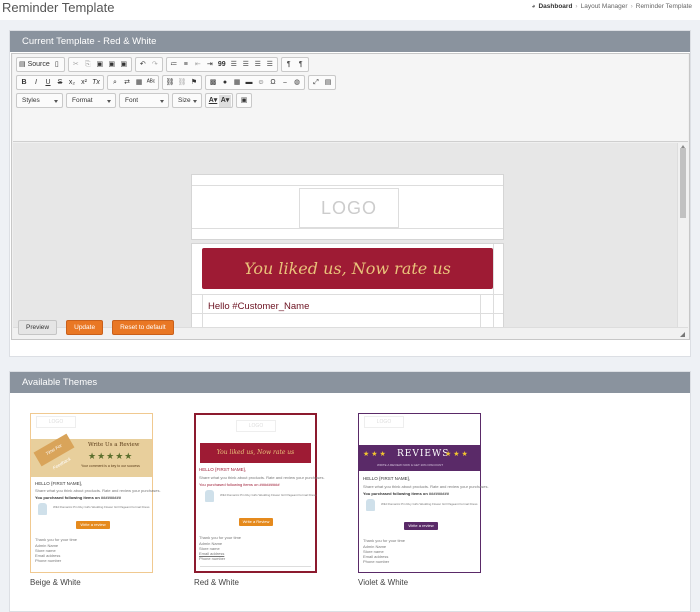 The height and width of the screenshot is (612, 700). Describe the element at coordinates (273, 83) in the screenshot. I see `special-char-icon: Ω` at that location.